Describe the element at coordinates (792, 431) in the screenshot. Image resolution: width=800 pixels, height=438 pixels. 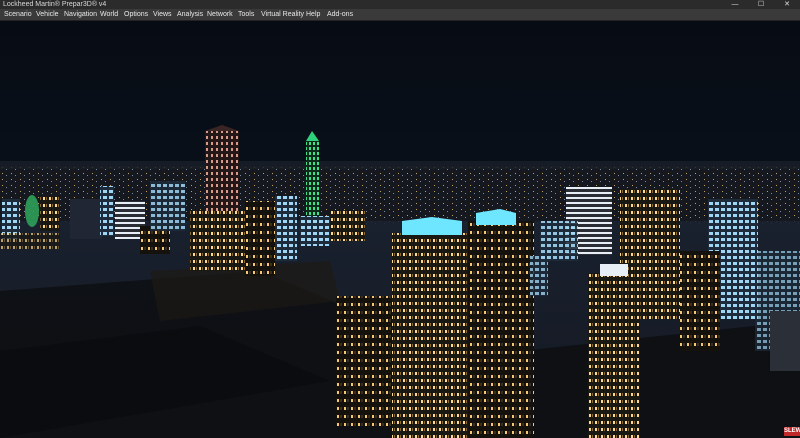
I see `slew-indicator: SLEW` at that location.